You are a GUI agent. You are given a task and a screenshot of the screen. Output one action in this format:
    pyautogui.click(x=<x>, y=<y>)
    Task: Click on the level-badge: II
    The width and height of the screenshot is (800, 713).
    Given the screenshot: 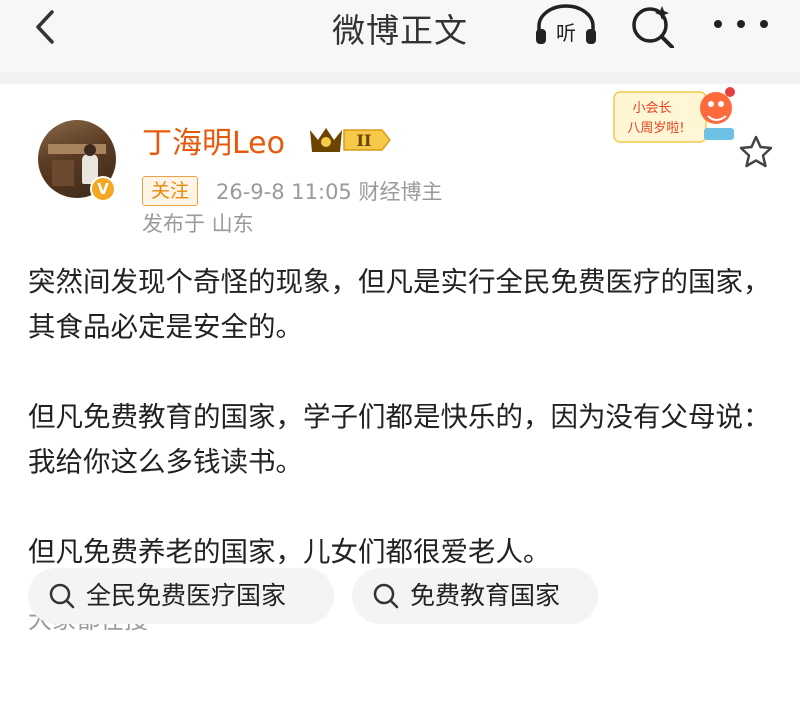 What is the action you would take?
    pyautogui.click(x=364, y=140)
    